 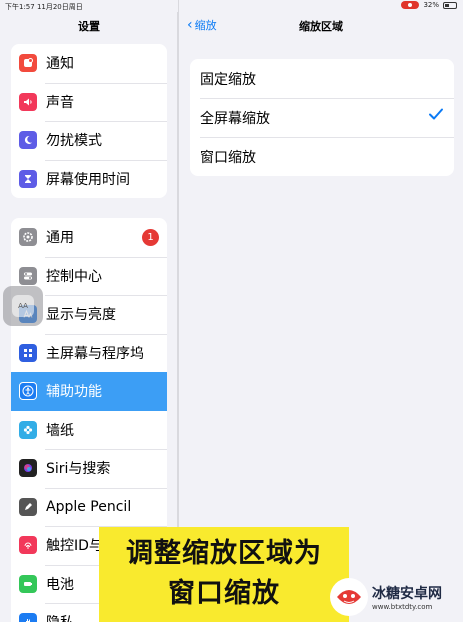 What do you see at coordinates (322, 78) in the screenshot?
I see `option-fixed-zoom: 固定缩放` at bounding box center [322, 78].